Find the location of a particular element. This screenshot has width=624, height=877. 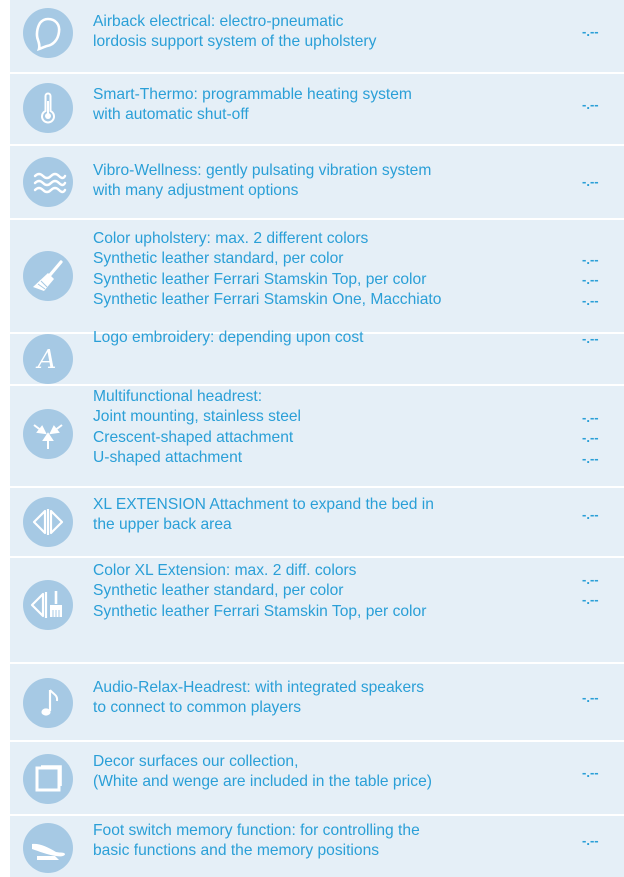

music-note-icon is located at coordinates (48, 703).